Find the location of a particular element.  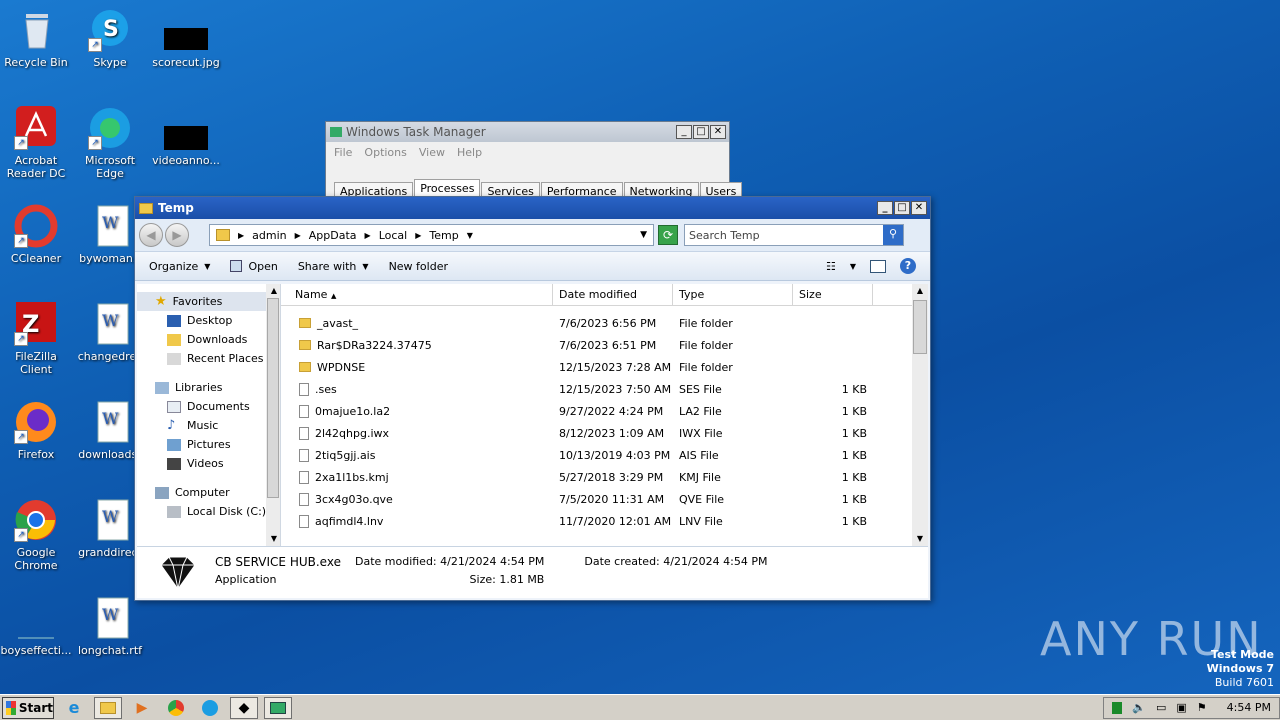

search-input: Search Temp ⚲ is located at coordinates (794, 235).